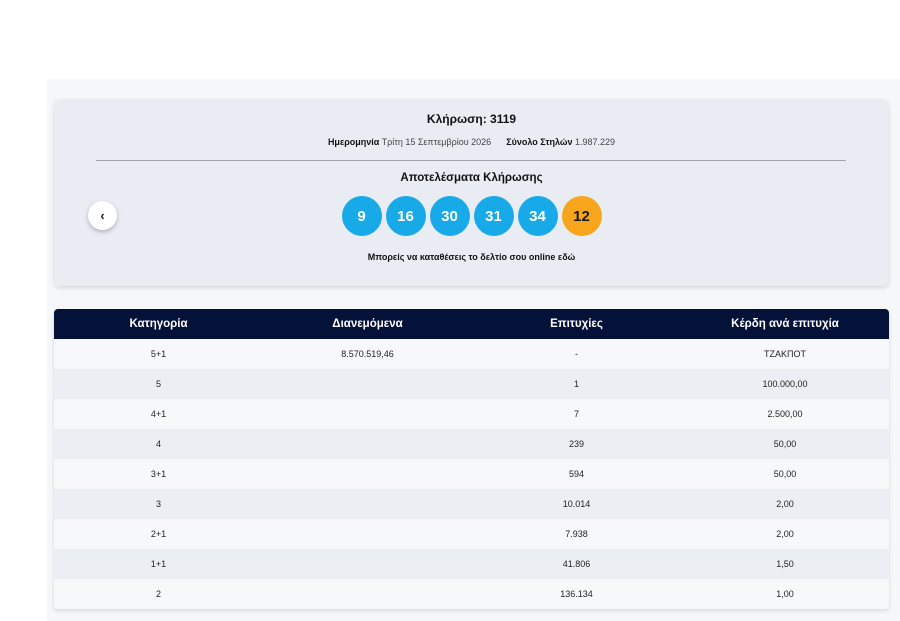 Image resolution: width=900 pixels, height=621 pixels. I want to click on columns-label: Σύνολο Στηλών, so click(539, 142).